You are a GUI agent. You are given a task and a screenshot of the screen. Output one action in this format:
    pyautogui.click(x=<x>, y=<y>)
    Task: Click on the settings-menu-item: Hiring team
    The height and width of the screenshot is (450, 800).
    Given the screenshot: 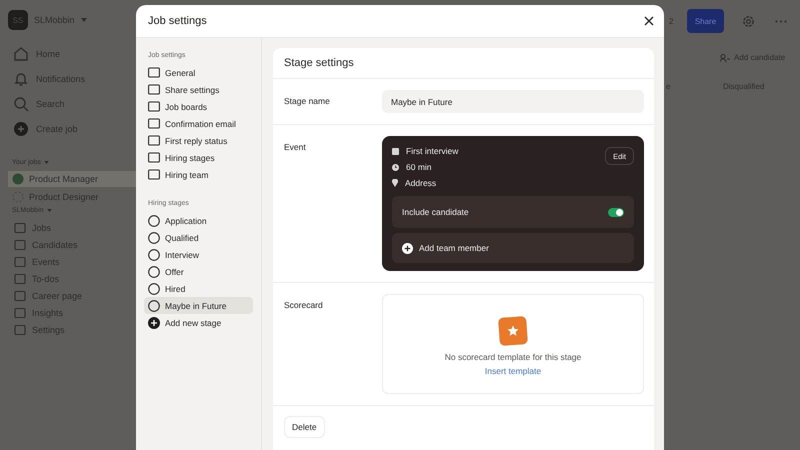 What is the action you would take?
    pyautogui.click(x=198, y=174)
    